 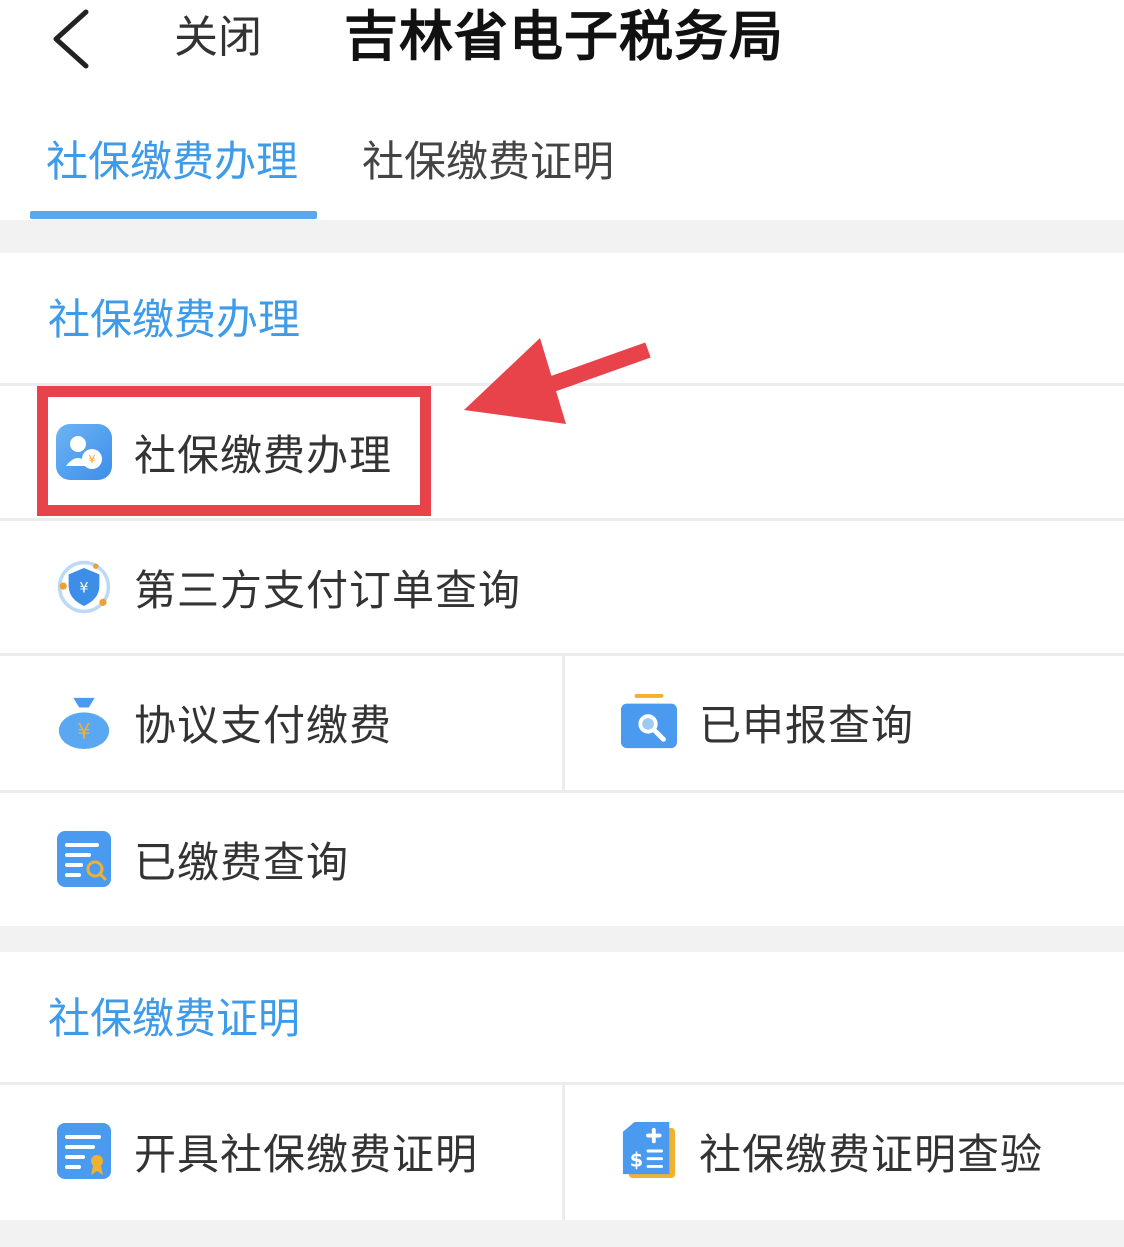 I want to click on folder-search-icon, so click(x=649, y=722).